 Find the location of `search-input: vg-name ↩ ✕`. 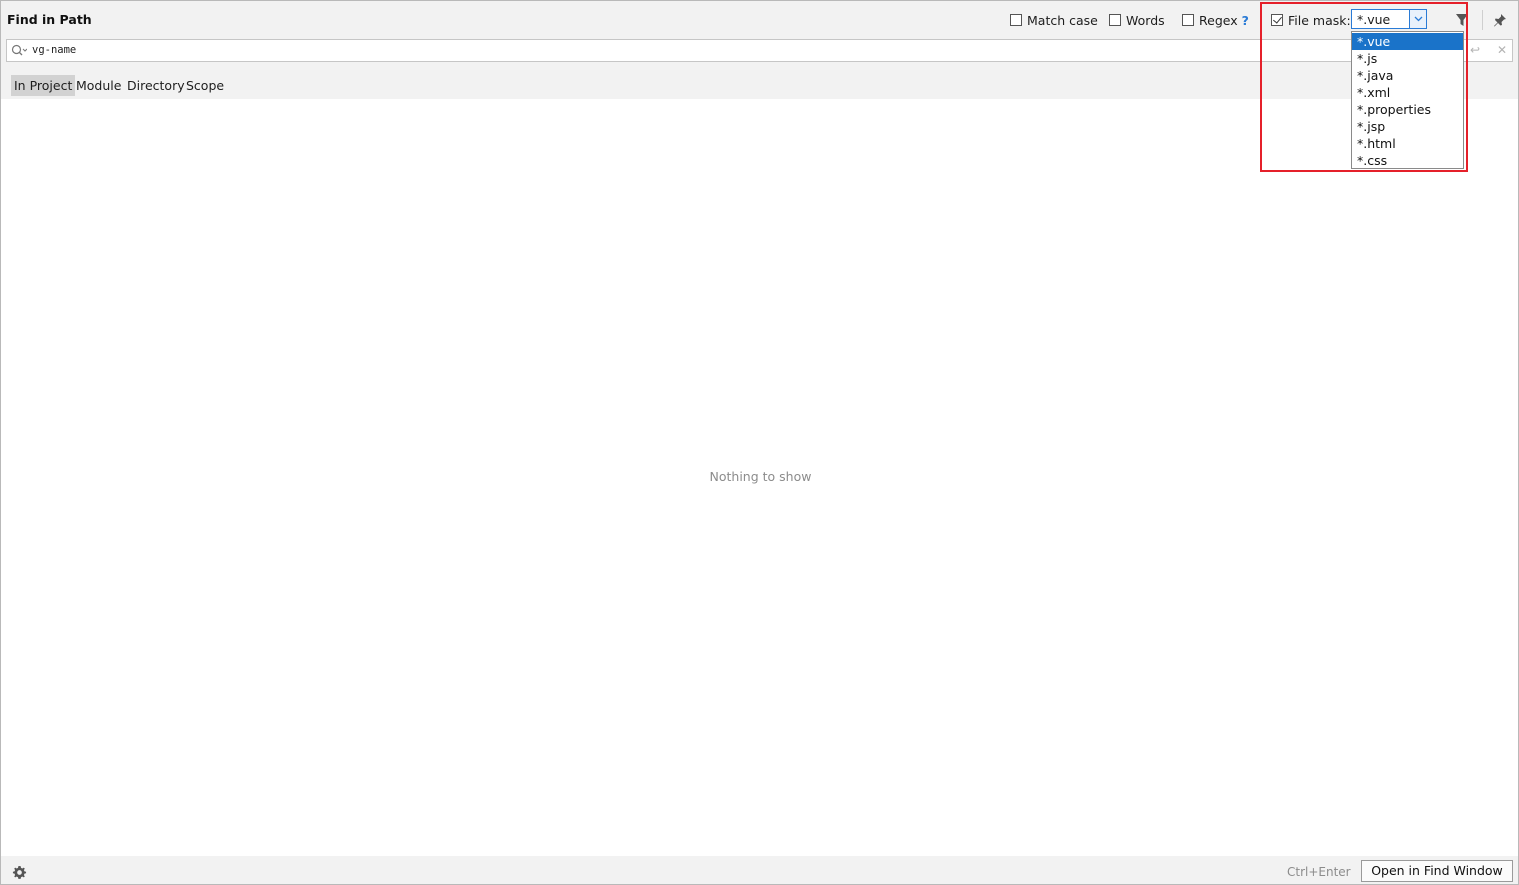

search-input: vg-name ↩ ✕ is located at coordinates (759, 50).